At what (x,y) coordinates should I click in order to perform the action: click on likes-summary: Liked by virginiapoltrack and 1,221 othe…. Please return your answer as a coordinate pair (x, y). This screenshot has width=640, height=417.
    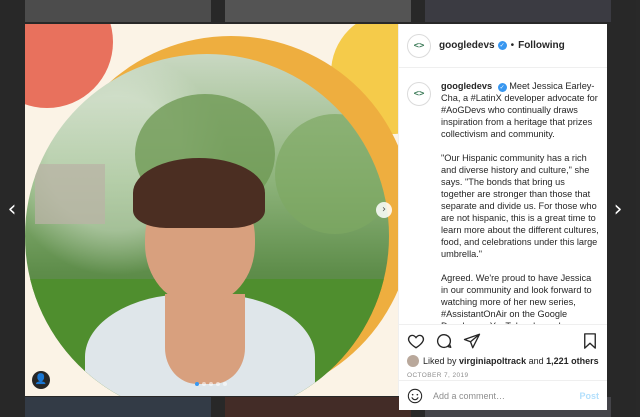
    Looking at the image, I should click on (503, 361).